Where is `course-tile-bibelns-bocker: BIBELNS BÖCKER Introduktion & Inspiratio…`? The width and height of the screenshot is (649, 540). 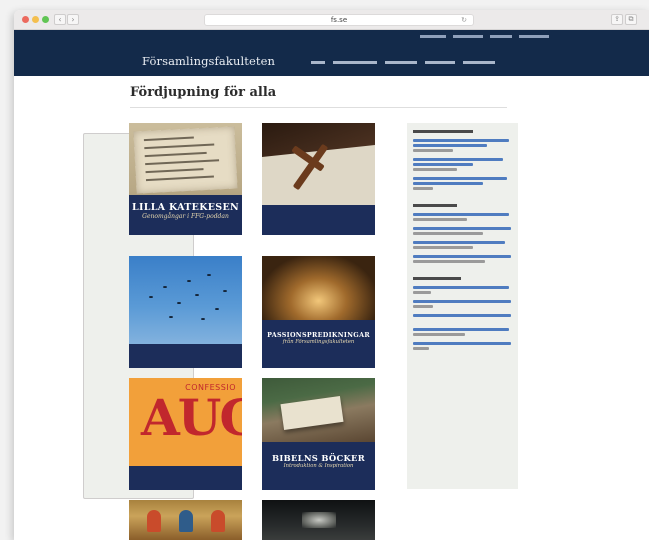 course-tile-bibelns-bocker: BIBELNS BÖCKER Introduktion & Inspiratio… is located at coordinates (318, 434).